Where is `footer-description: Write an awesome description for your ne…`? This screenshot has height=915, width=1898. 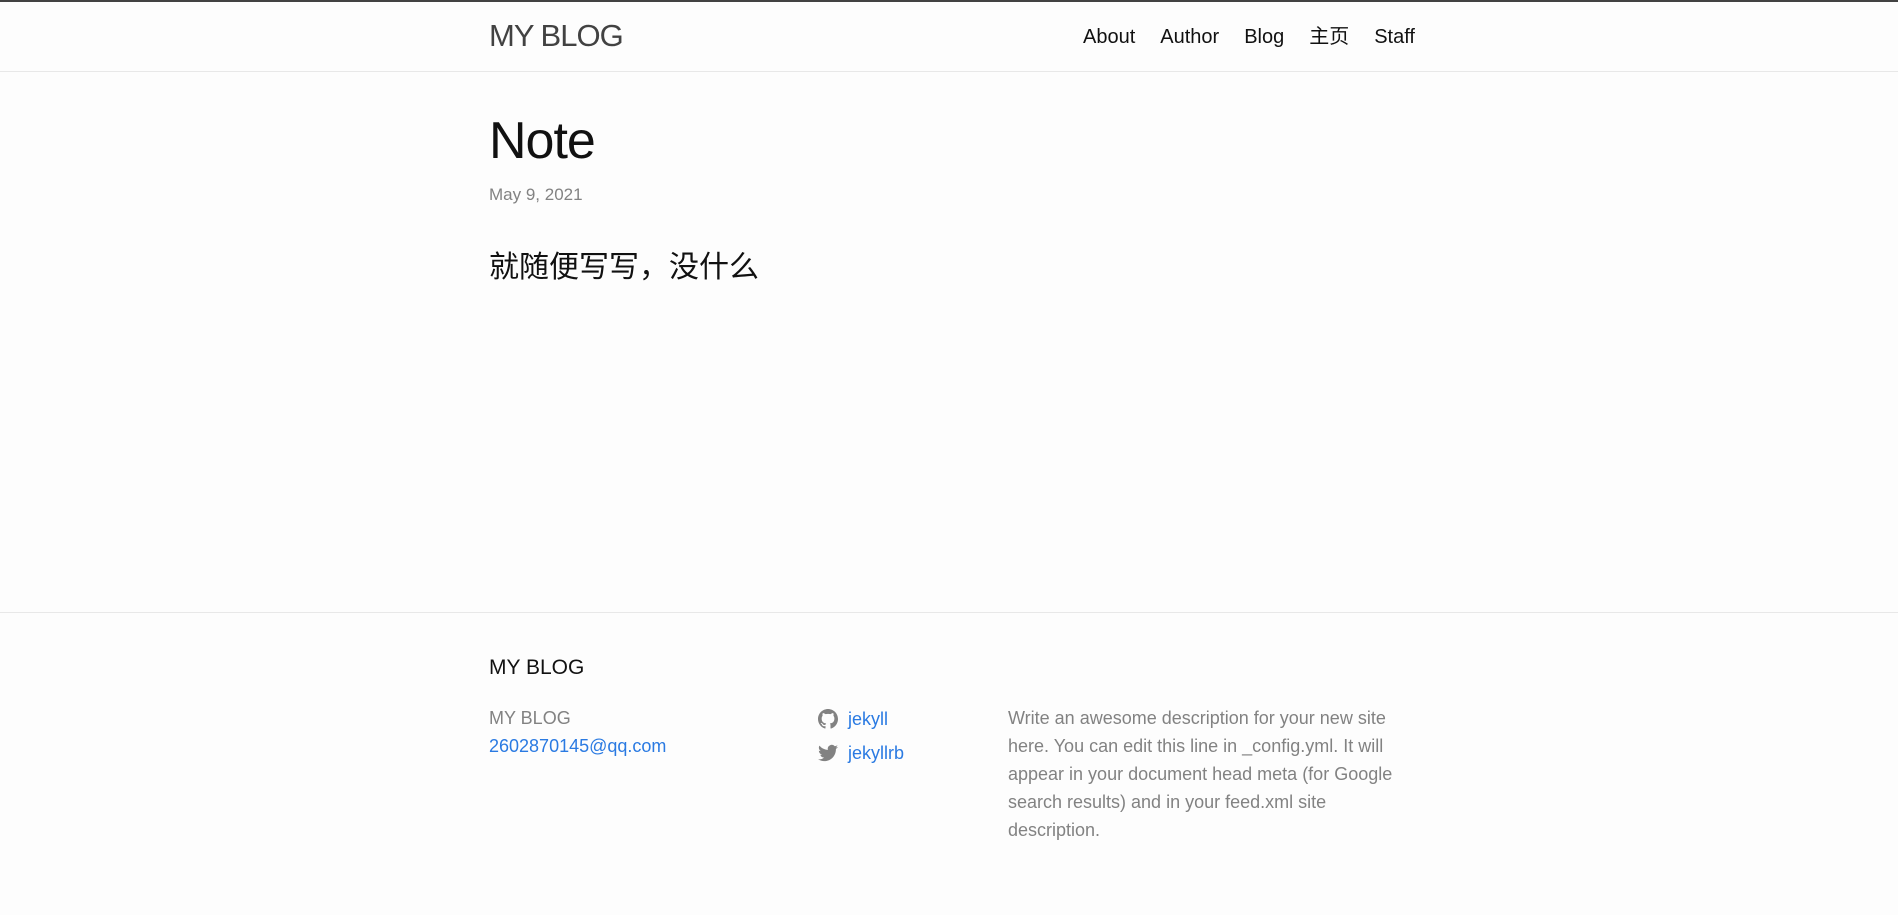 footer-description: Write an awesome description for your ne… is located at coordinates (1200, 774).